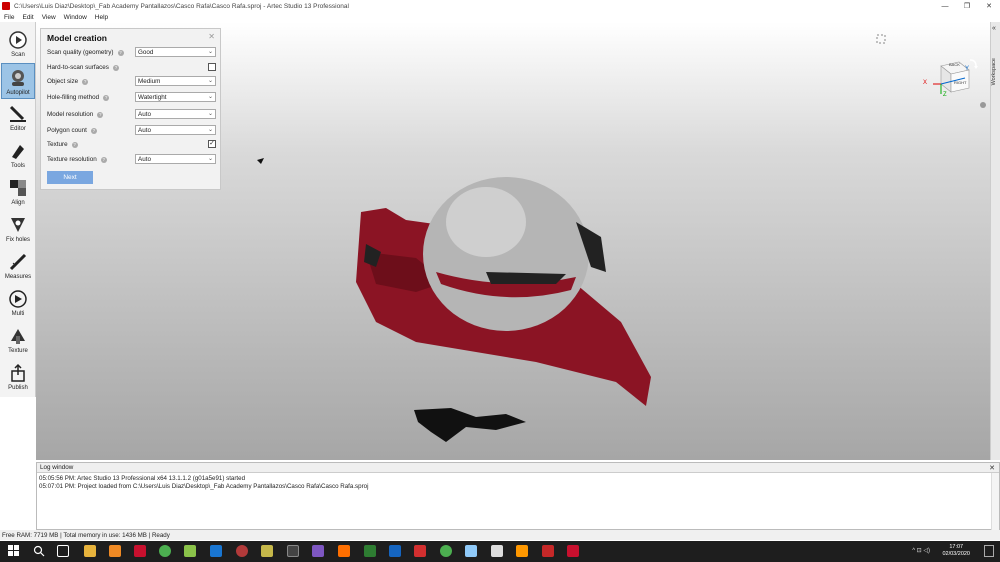 The height and width of the screenshot is (562, 1000). Describe the element at coordinates (175, 81) in the screenshot. I see `object-size-select: Medium ⌄` at that location.